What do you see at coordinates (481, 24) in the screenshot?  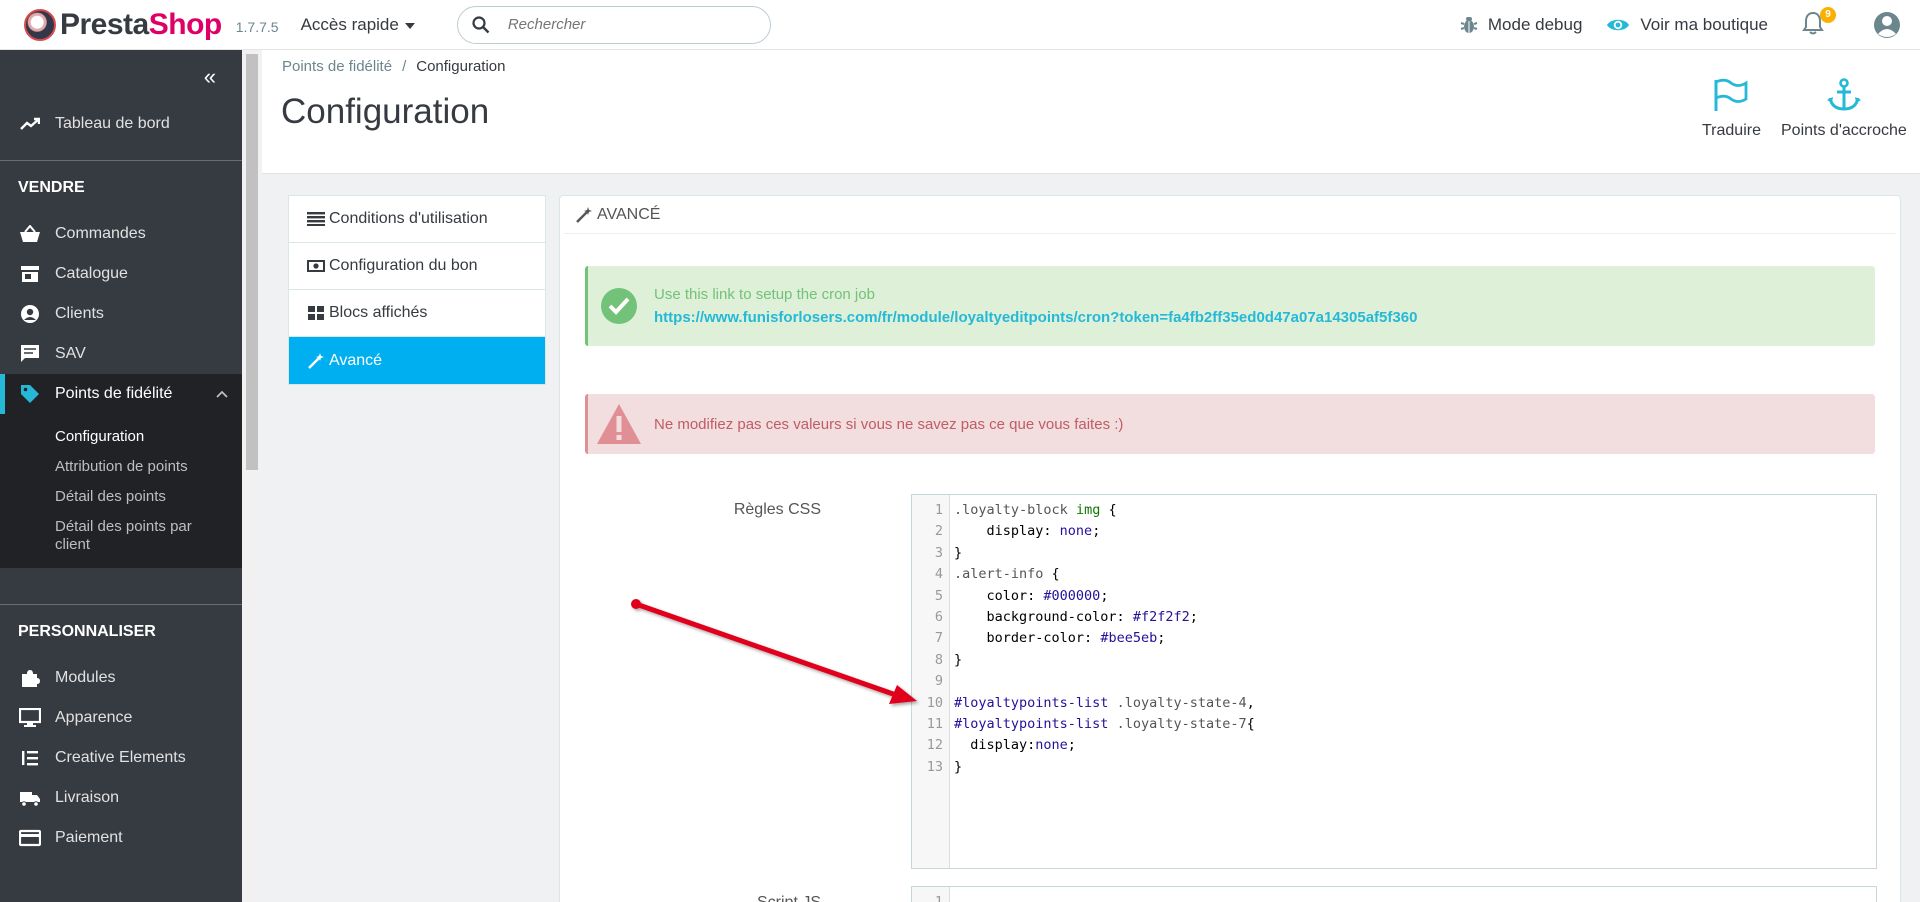 I see `search-icon` at bounding box center [481, 24].